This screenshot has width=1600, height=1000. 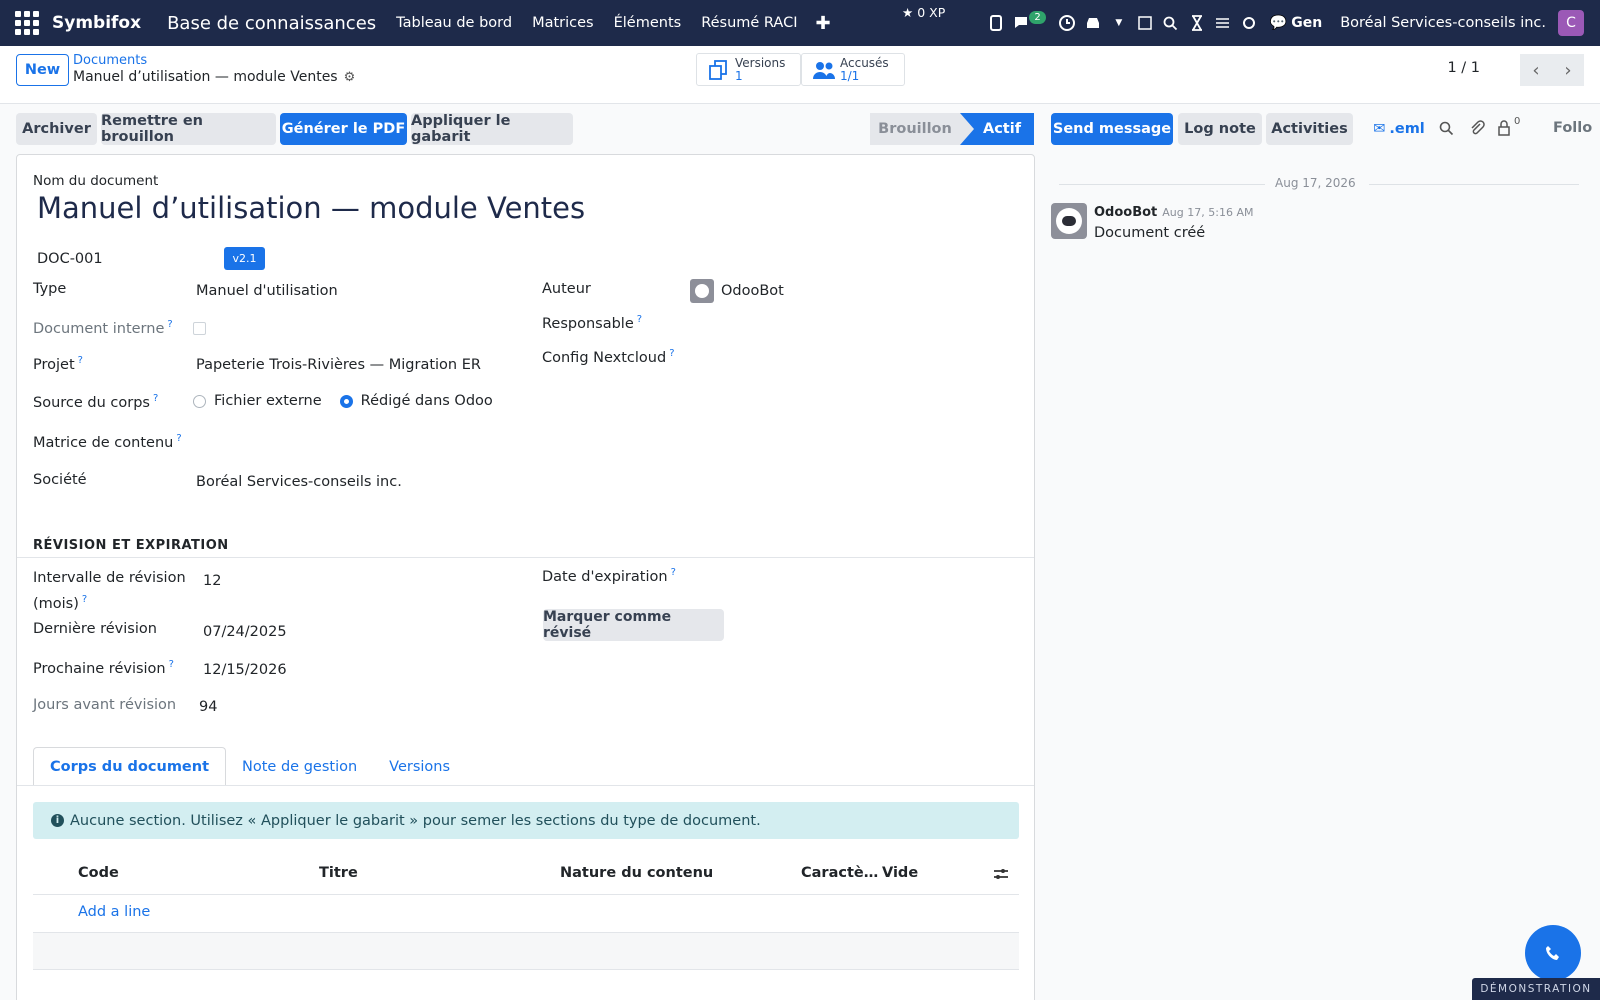 What do you see at coordinates (454, 23) in the screenshot?
I see `menu-dashboard: Tableau de bord` at bounding box center [454, 23].